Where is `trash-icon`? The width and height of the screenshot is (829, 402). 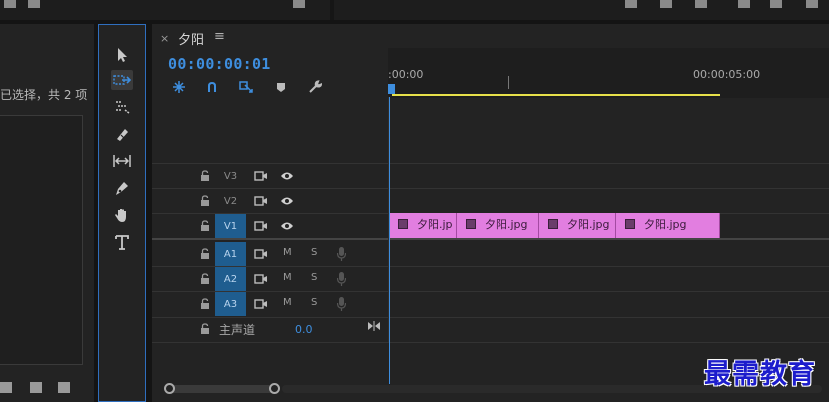 trash-icon is located at coordinates (64, 387).